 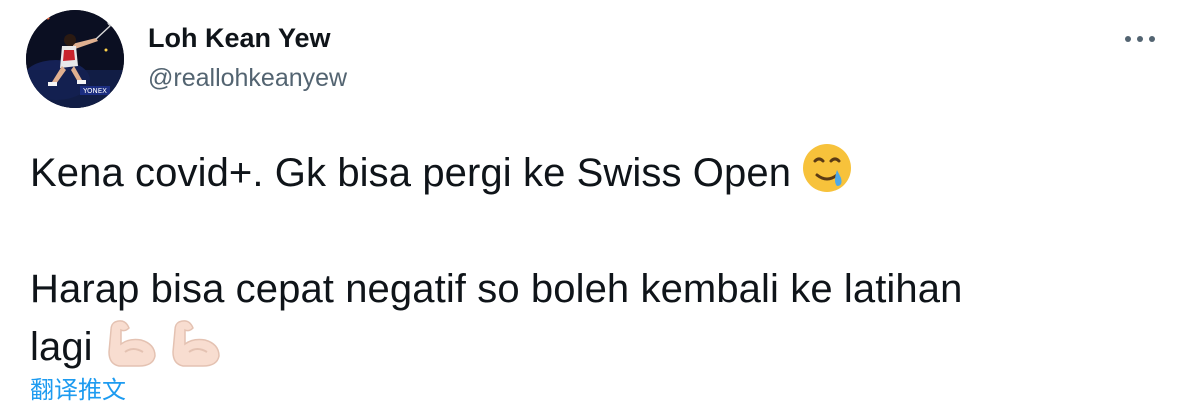 What do you see at coordinates (827, 175) in the screenshot?
I see `face-holding-back-tears-icon` at bounding box center [827, 175].